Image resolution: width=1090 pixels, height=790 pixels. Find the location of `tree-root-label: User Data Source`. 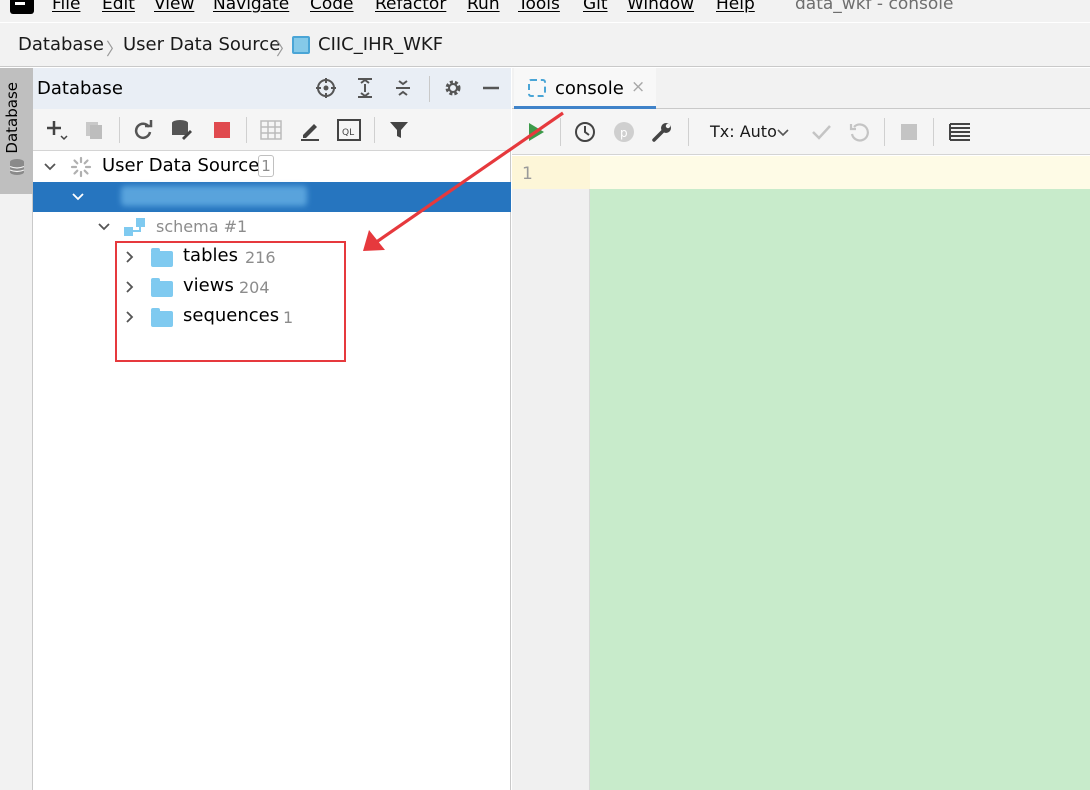

tree-root-label: User Data Source is located at coordinates (181, 165).